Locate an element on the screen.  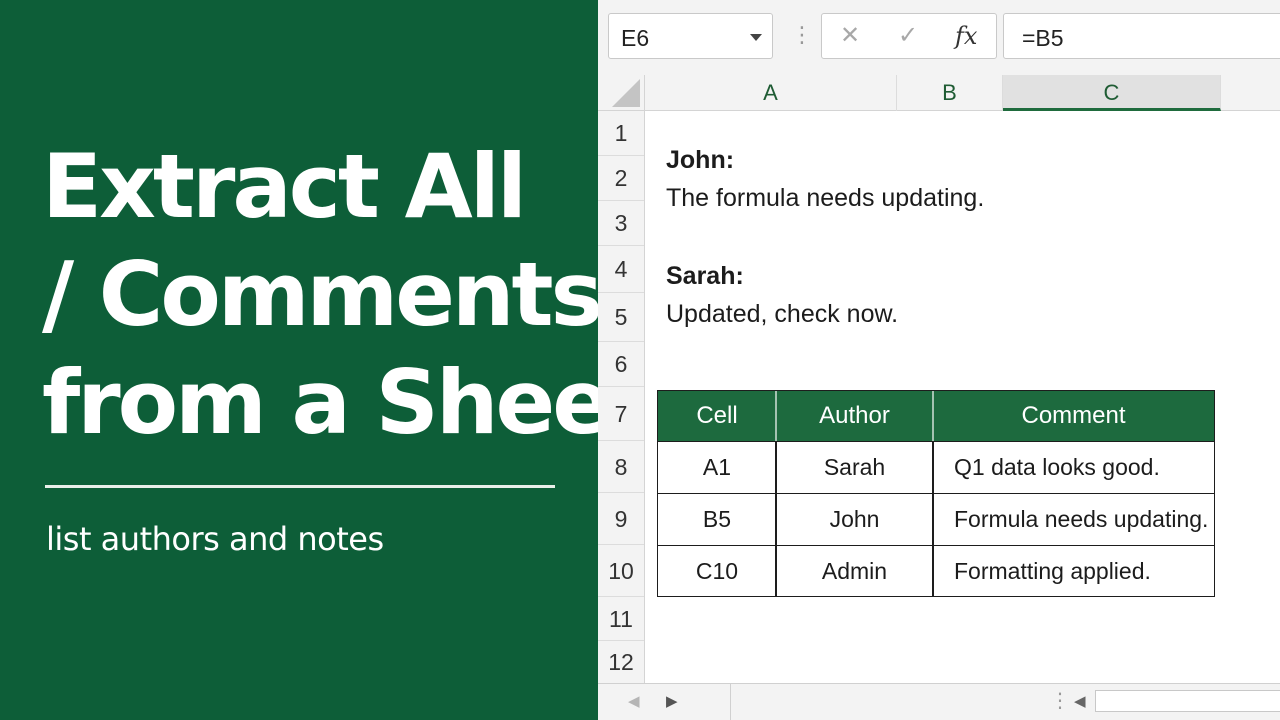
formula-actions: ✕ ✓ fx is located at coordinates (909, 36).